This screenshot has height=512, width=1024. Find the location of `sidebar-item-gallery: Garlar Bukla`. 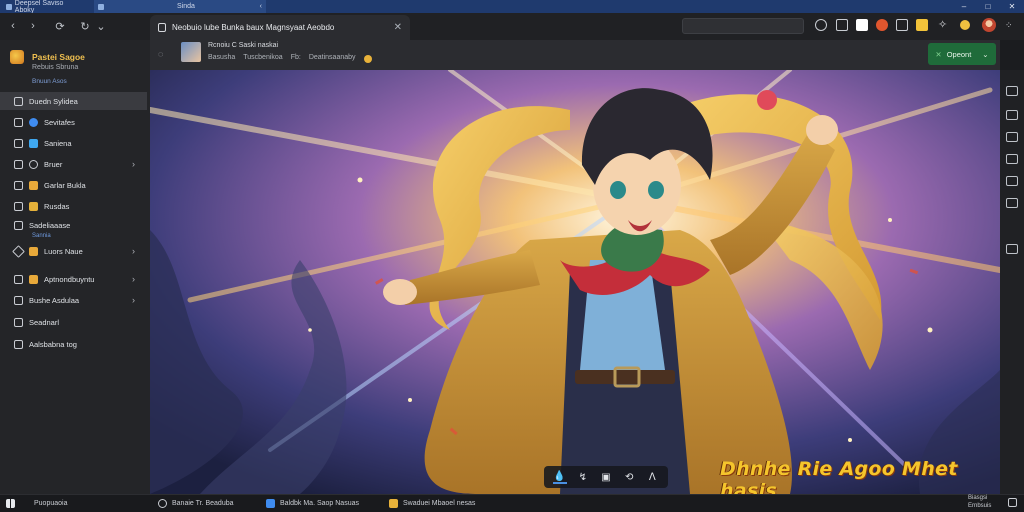

sidebar-item-gallery: Garlar Bukla is located at coordinates (73, 185).